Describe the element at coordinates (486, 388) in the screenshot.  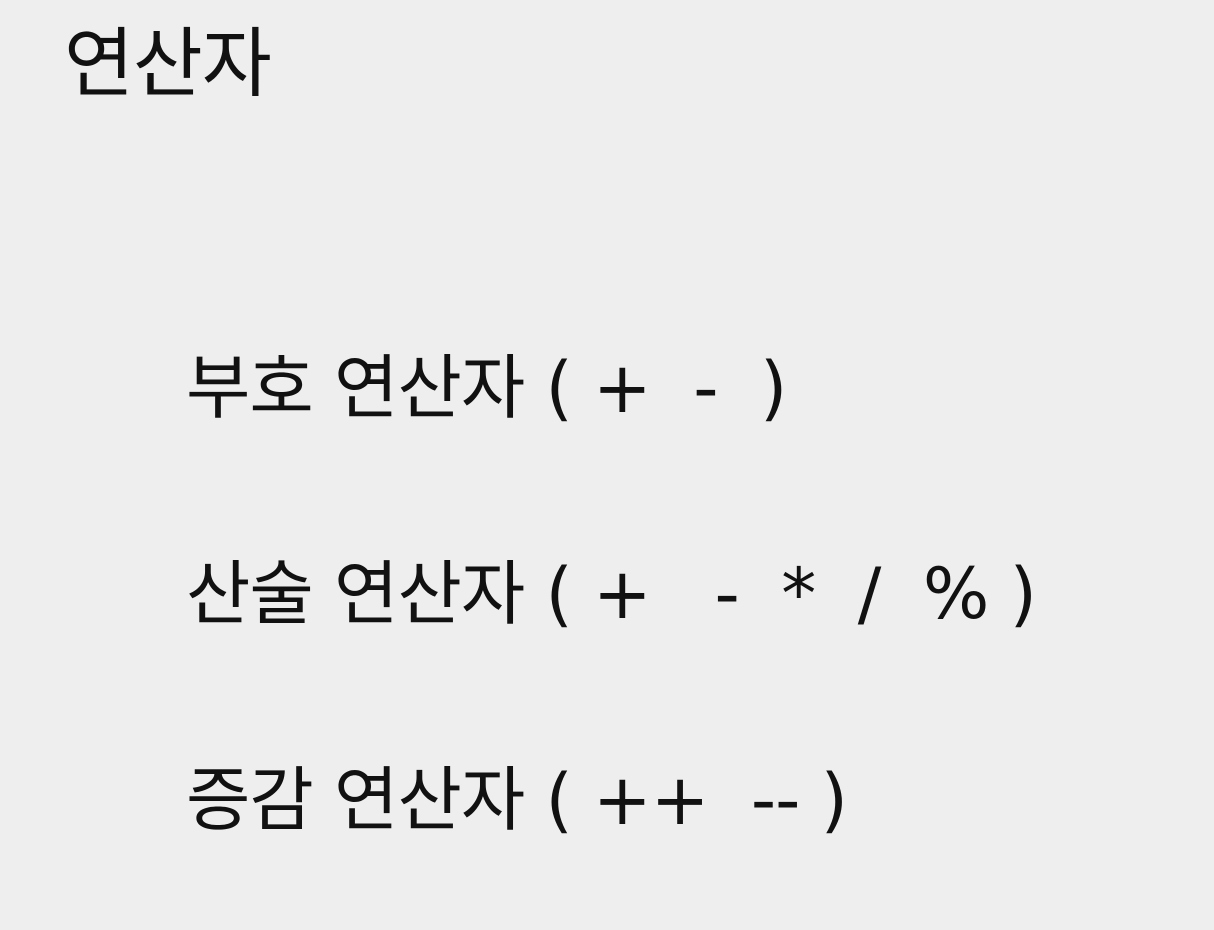
I see `list-item-sign-operators: 부호 연산자 ( + - )` at that location.